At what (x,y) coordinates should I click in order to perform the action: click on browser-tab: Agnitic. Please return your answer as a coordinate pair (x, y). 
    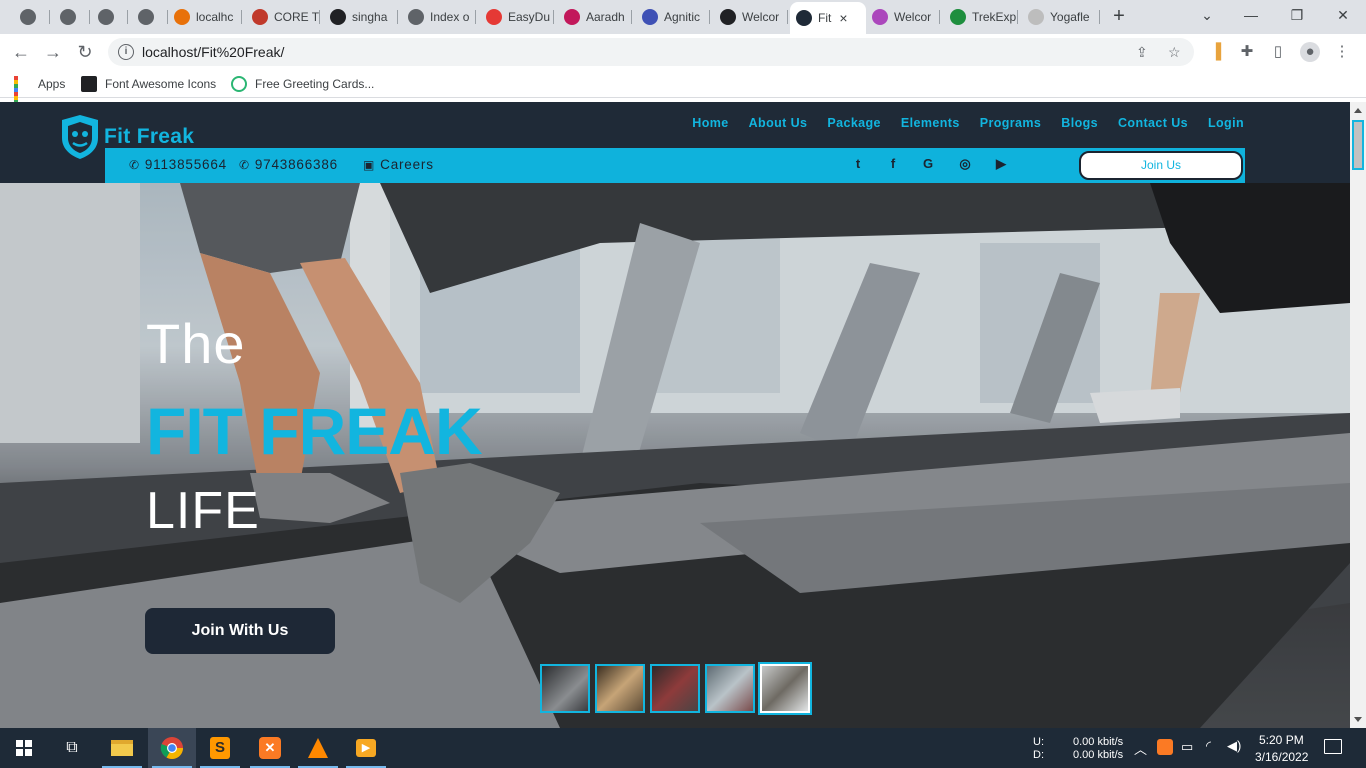
    Looking at the image, I should click on (673, 17).